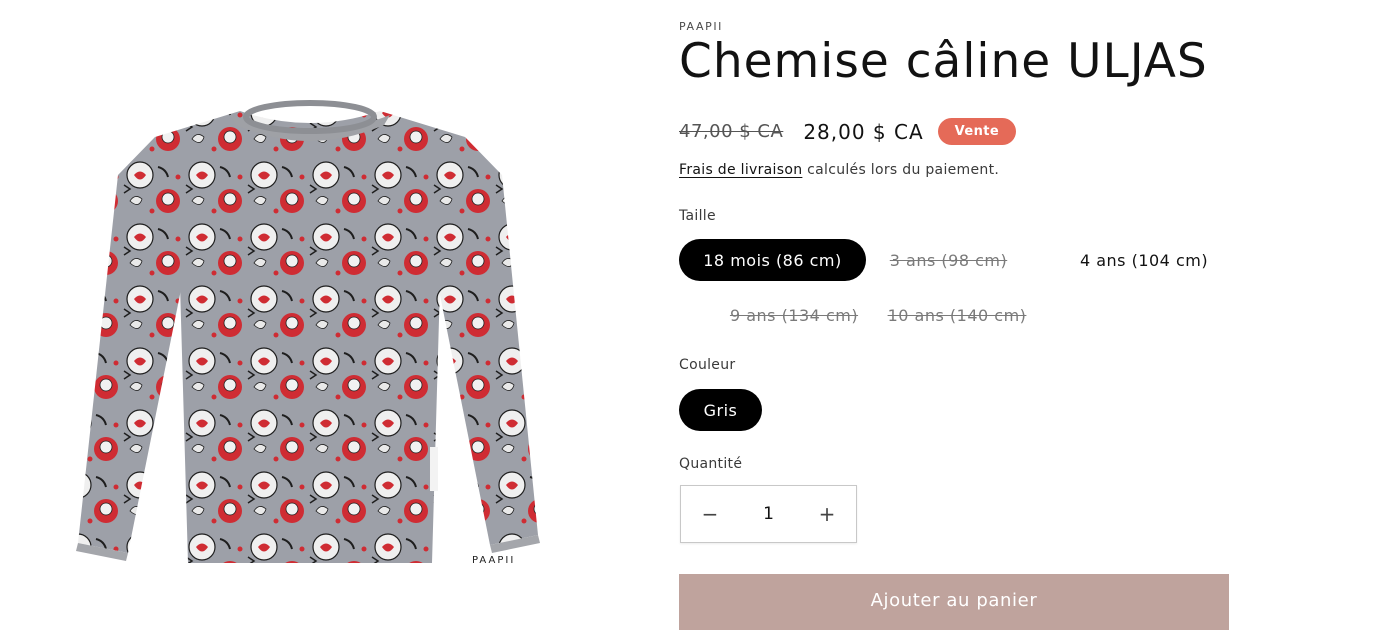 Image resolution: width=1384 pixels, height=630 pixels. I want to click on quantity-input: 1, so click(768, 514).